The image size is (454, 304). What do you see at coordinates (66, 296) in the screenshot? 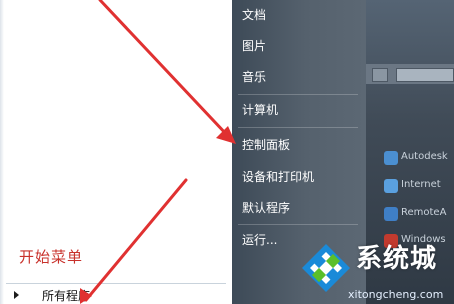
I see `all-programs-label: 所有程序` at bounding box center [66, 296].